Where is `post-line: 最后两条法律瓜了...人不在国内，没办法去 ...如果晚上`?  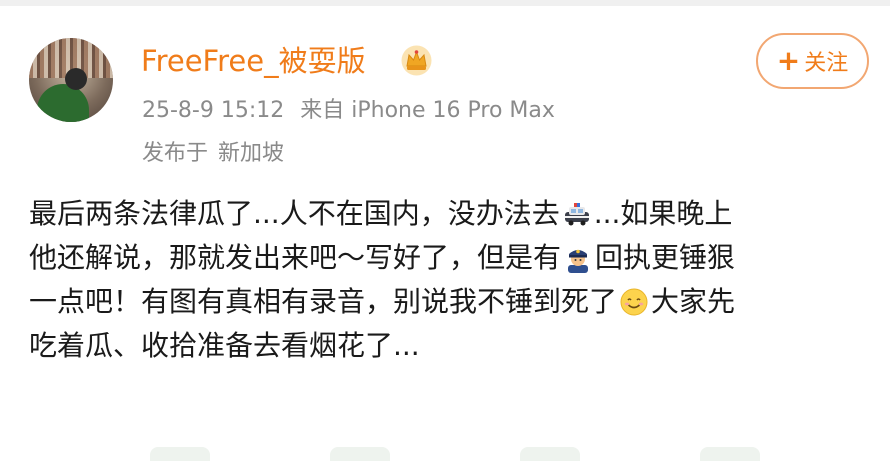 post-line: 最后两条法律瓜了...人不在国内，没办法去 ...如果晚上 is located at coordinates (454, 214).